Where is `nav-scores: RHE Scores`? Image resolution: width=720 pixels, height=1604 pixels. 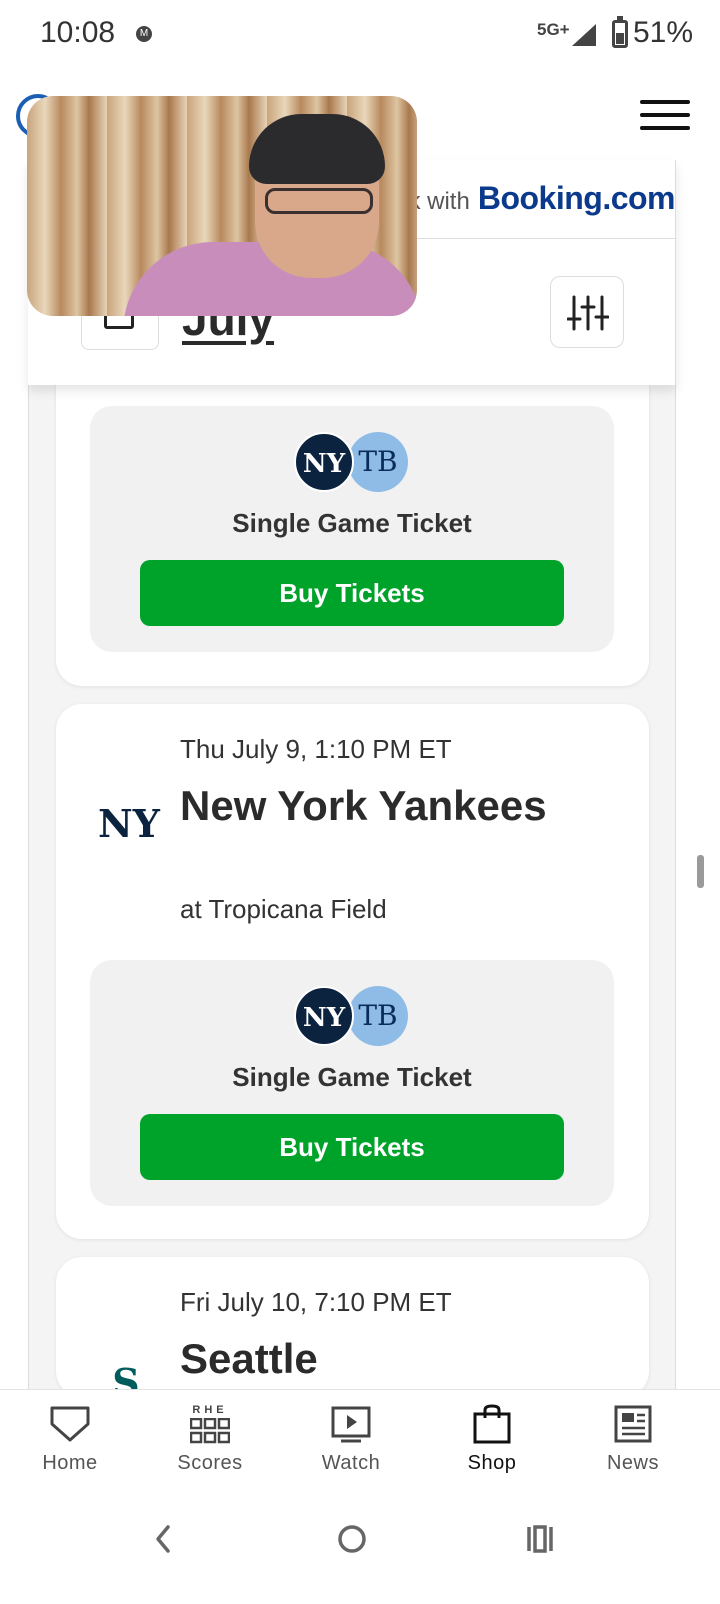
nav-scores: RHE Scores is located at coordinates (210, 1440).